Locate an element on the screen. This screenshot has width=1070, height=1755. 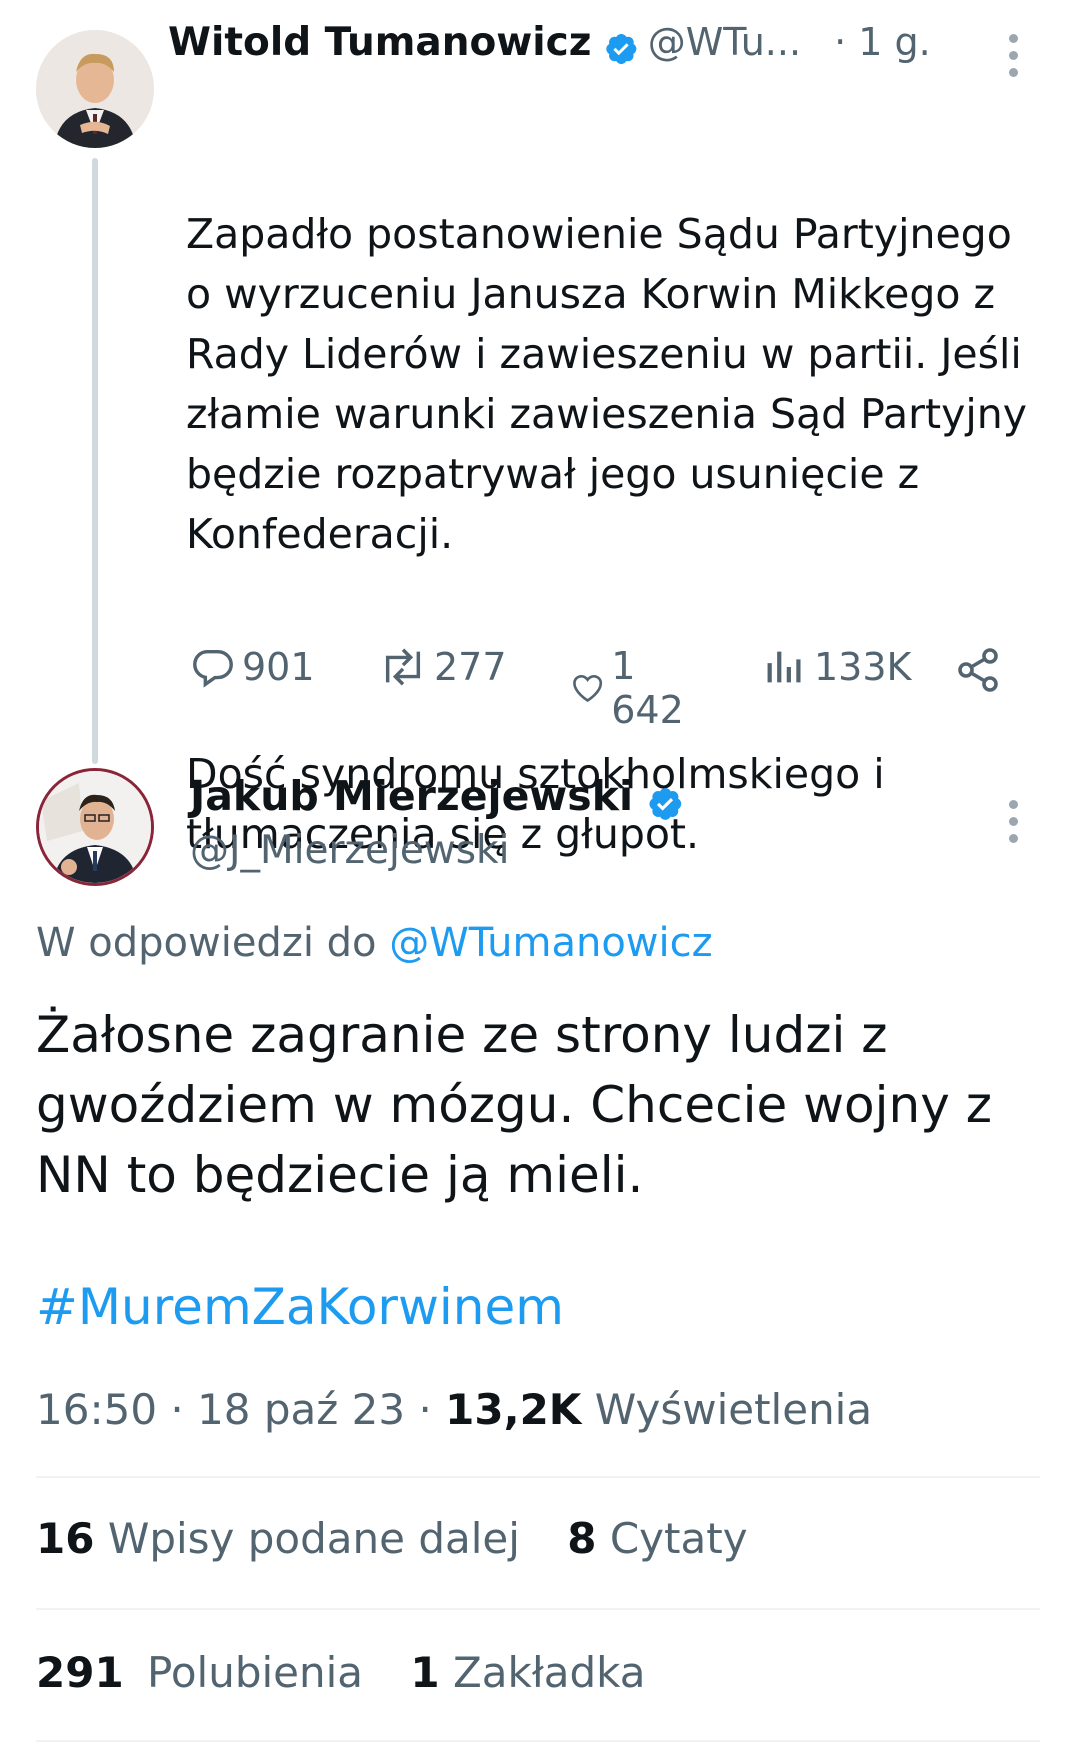
views-count: 133K is located at coordinates (863, 667).